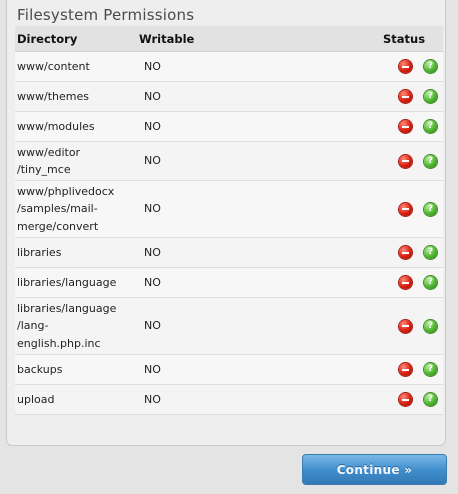 The image size is (458, 494). Describe the element at coordinates (56, 126) in the screenshot. I see `directory-path-line: www/modules` at that location.